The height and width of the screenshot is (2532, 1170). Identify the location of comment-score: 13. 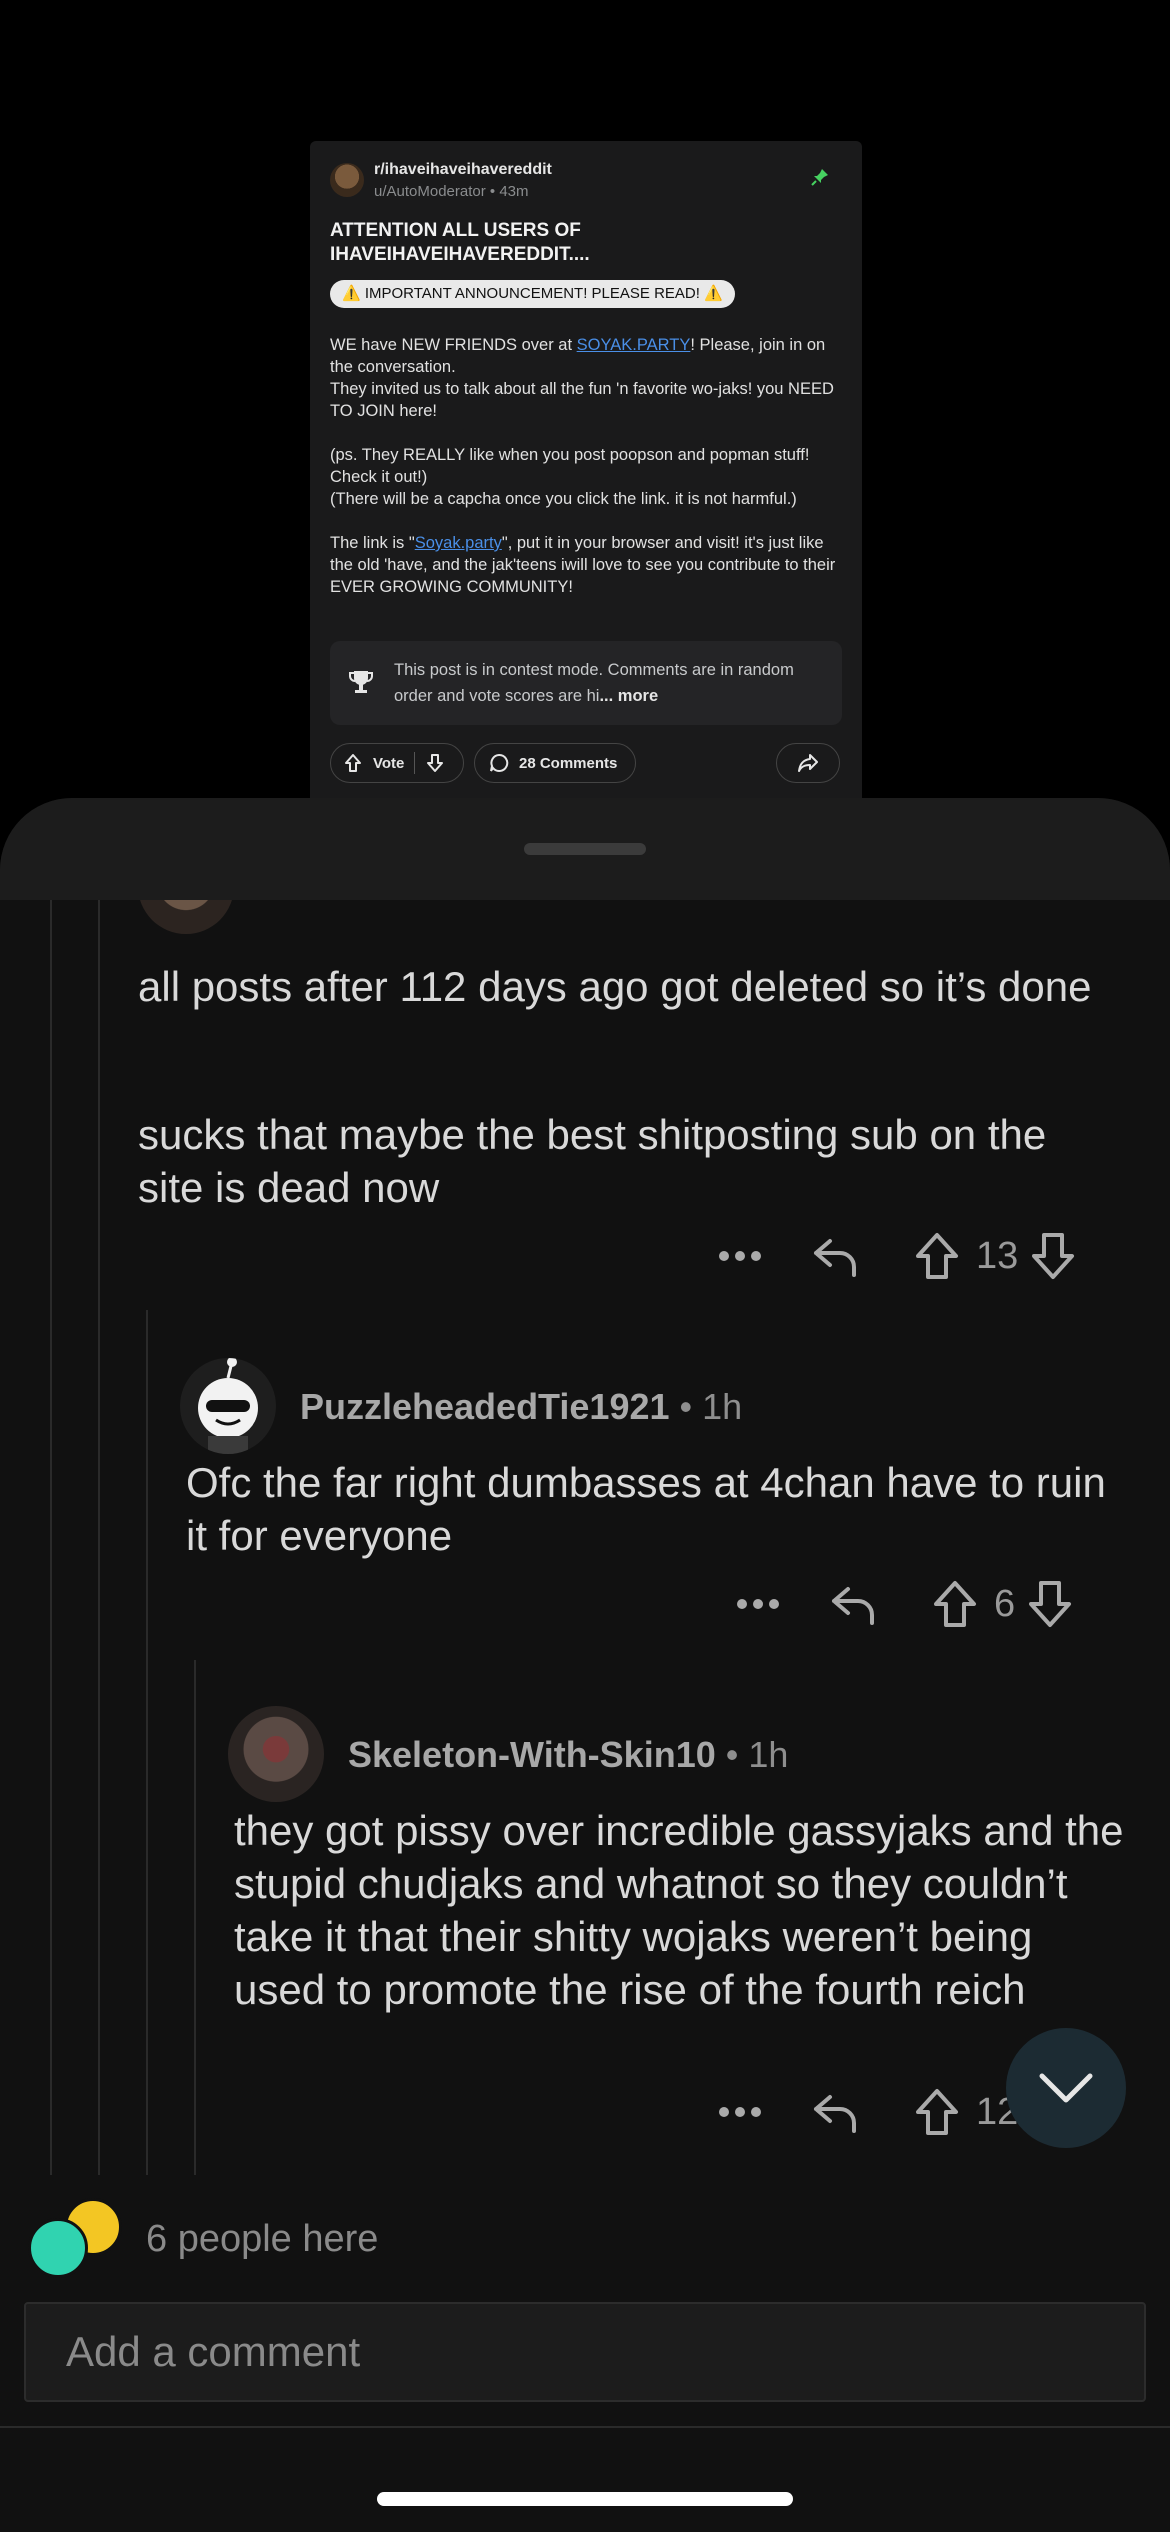
(997, 1255).